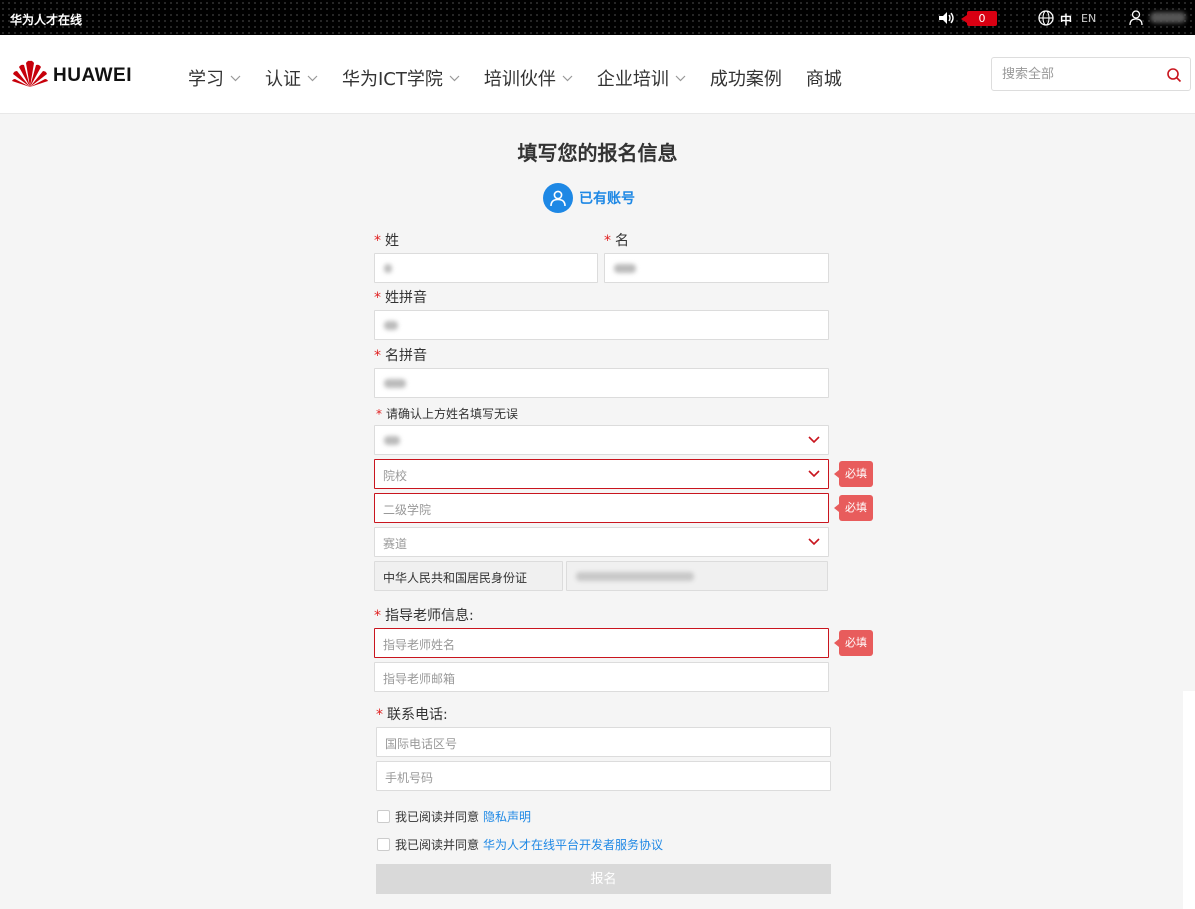  Describe the element at coordinates (601, 542) in the screenshot. I see `track-select: 赛道` at that location.